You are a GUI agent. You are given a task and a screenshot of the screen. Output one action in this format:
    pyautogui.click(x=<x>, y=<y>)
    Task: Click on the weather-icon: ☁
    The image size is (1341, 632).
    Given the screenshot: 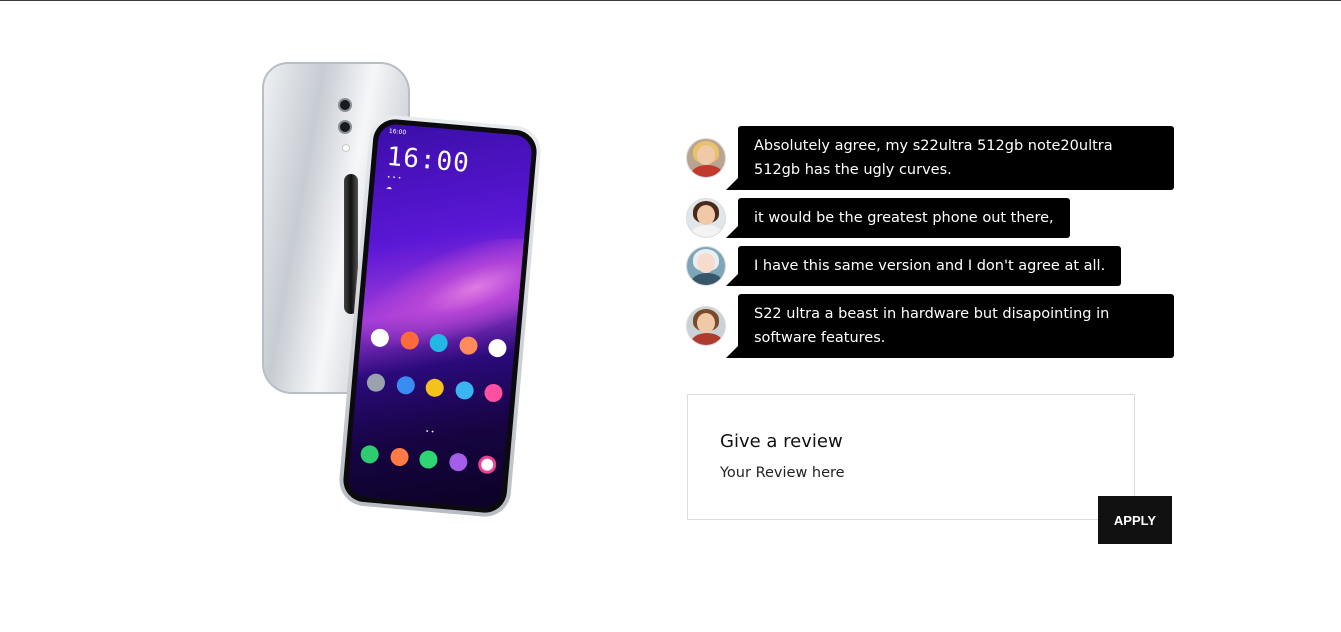 What is the action you would take?
    pyautogui.click(x=389, y=187)
    